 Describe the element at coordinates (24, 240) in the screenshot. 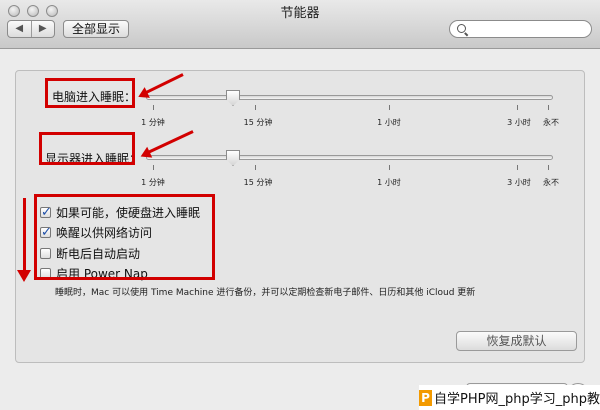

I see `options-arrow-icon` at that location.